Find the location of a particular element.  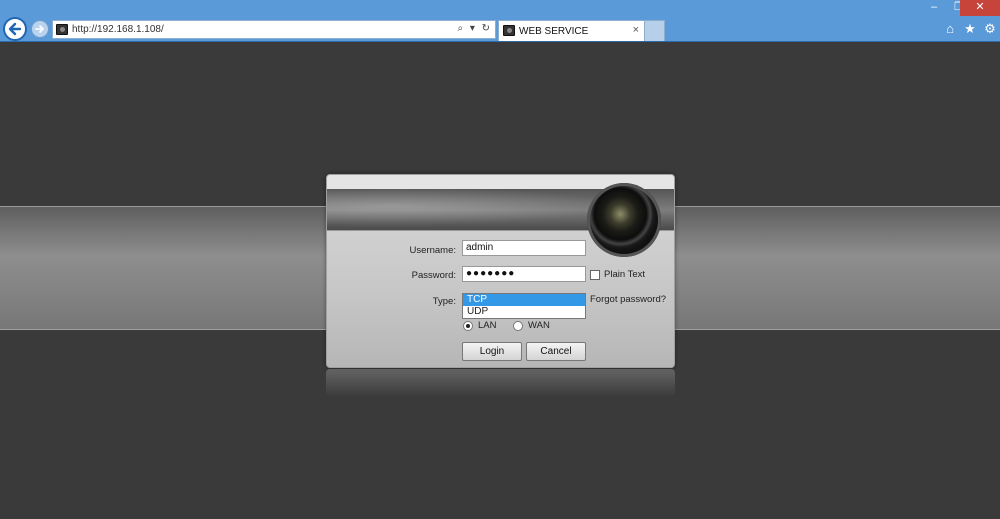

favorites-star-icon: ★ is located at coordinates (970, 29).